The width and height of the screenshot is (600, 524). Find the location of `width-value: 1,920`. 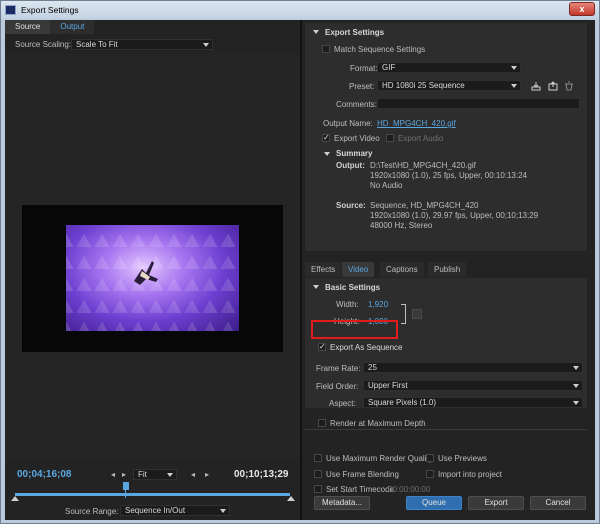

width-value: 1,920 is located at coordinates (378, 304).